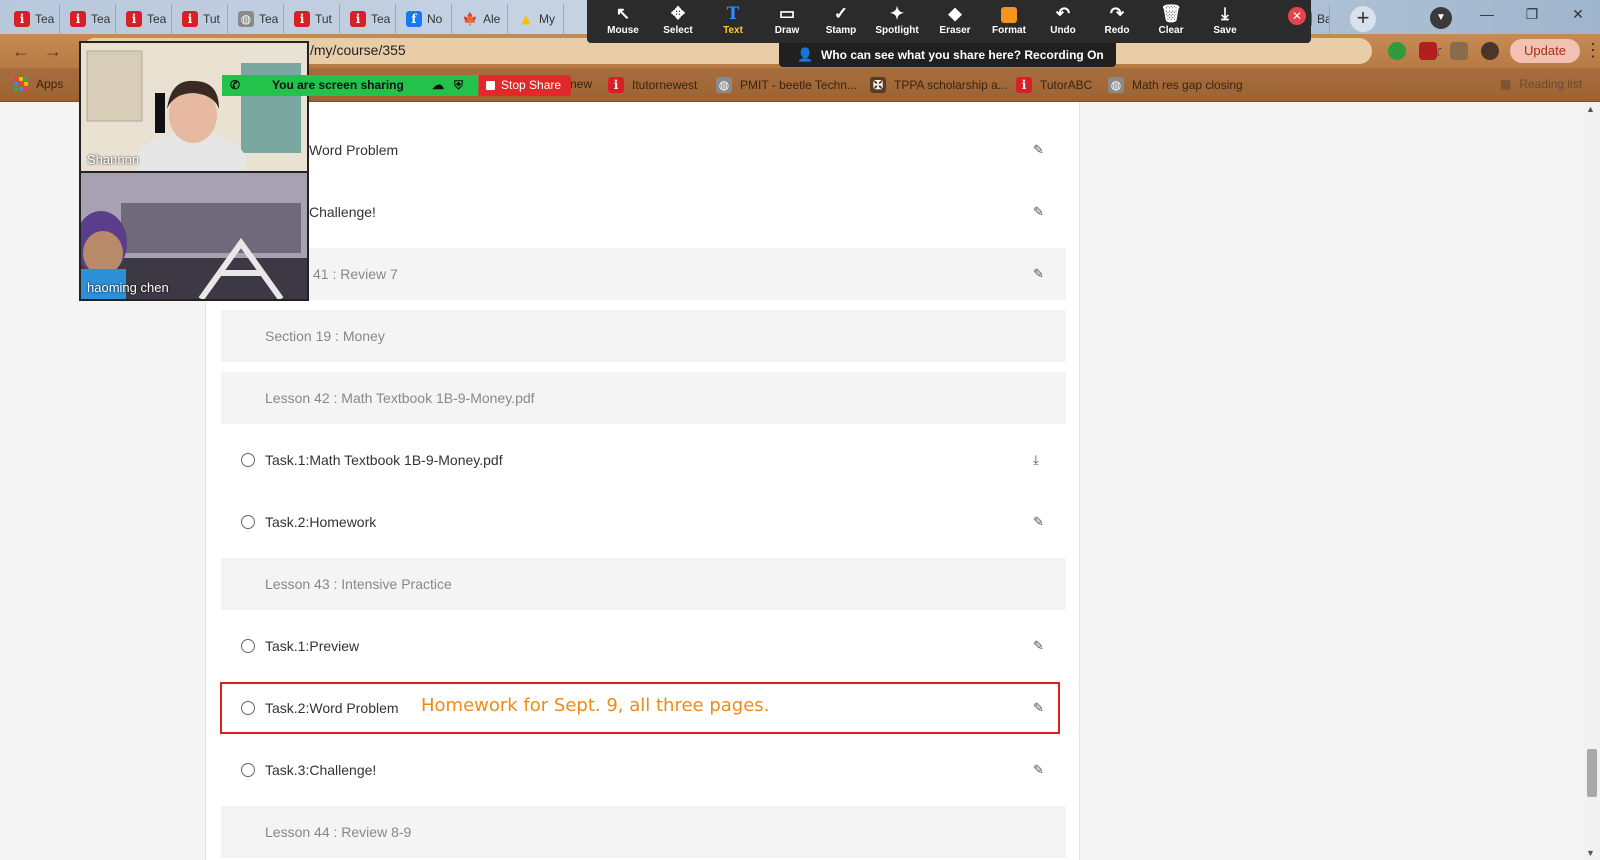 The height and width of the screenshot is (860, 1600). What do you see at coordinates (787, 19) in the screenshot?
I see `zoom-tool-draw: ▭ Draw` at bounding box center [787, 19].